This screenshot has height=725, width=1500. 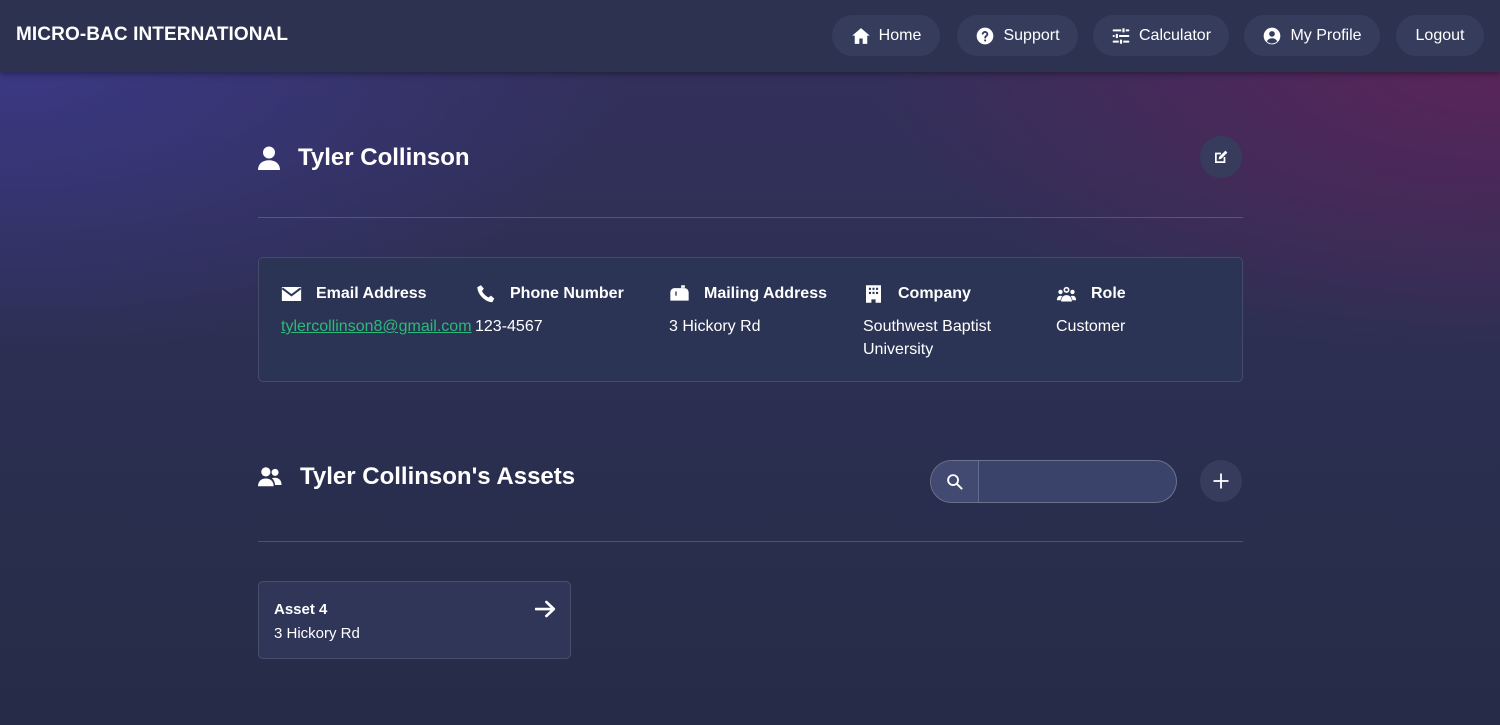 I want to click on search-icon, so click(x=955, y=482).